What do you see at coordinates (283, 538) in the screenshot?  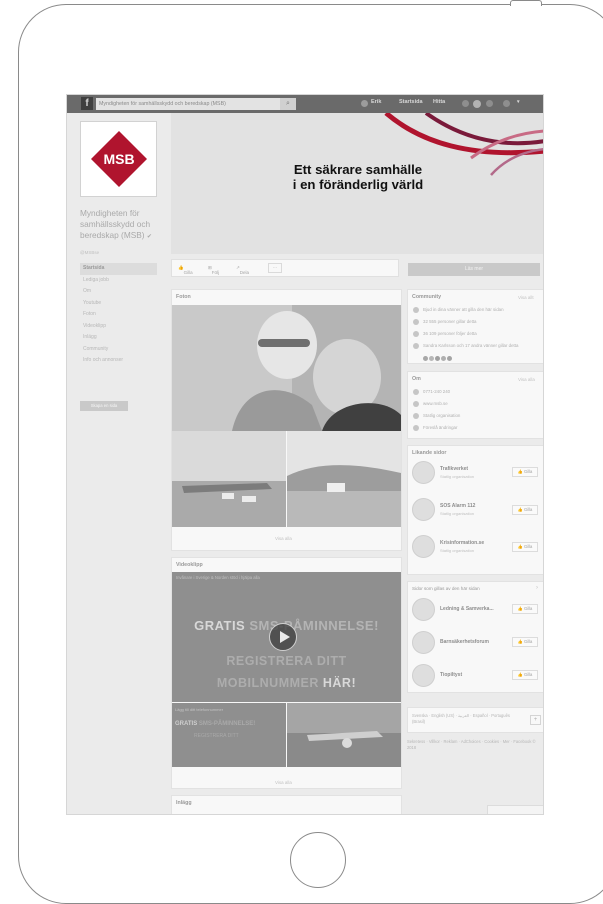 I see `photos-see-all-link: Visa alla` at bounding box center [283, 538].